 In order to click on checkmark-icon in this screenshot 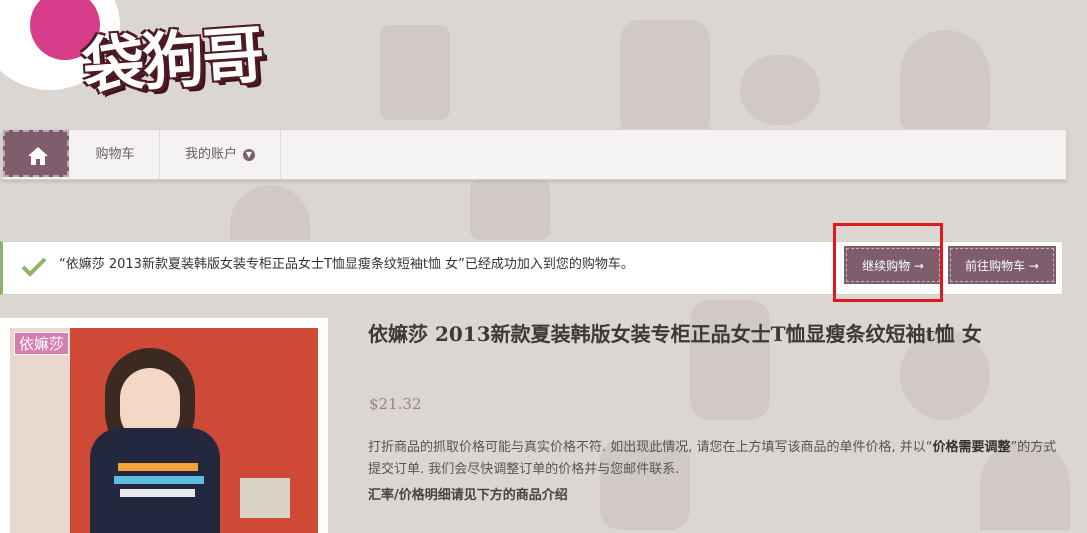, I will do `click(34, 267)`.